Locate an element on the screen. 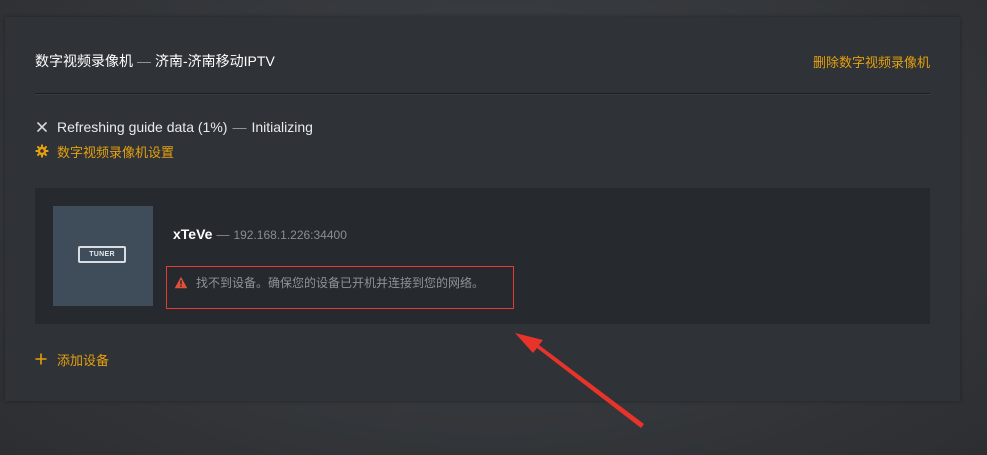 The width and height of the screenshot is (987, 455). add-device-button: 添加设备 is located at coordinates (72, 359).